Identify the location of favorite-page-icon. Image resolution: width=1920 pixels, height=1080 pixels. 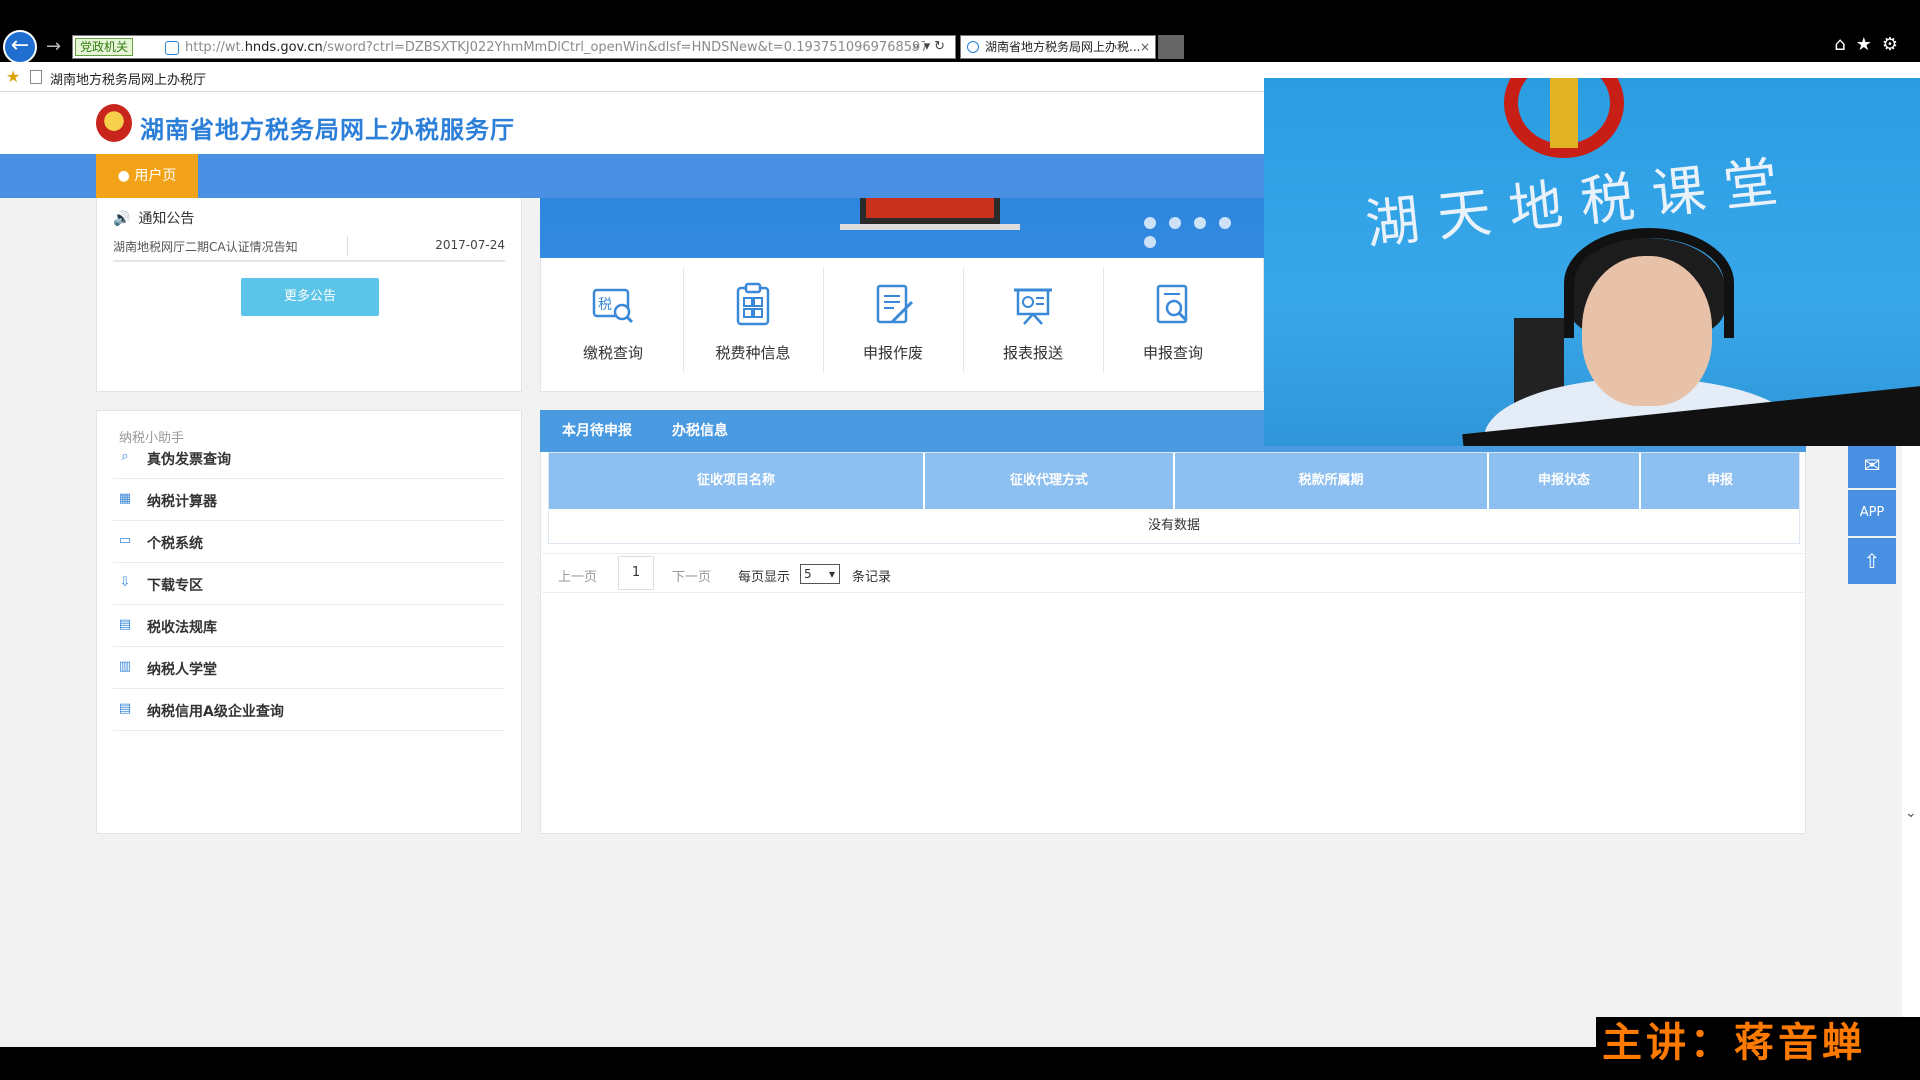
(36, 77).